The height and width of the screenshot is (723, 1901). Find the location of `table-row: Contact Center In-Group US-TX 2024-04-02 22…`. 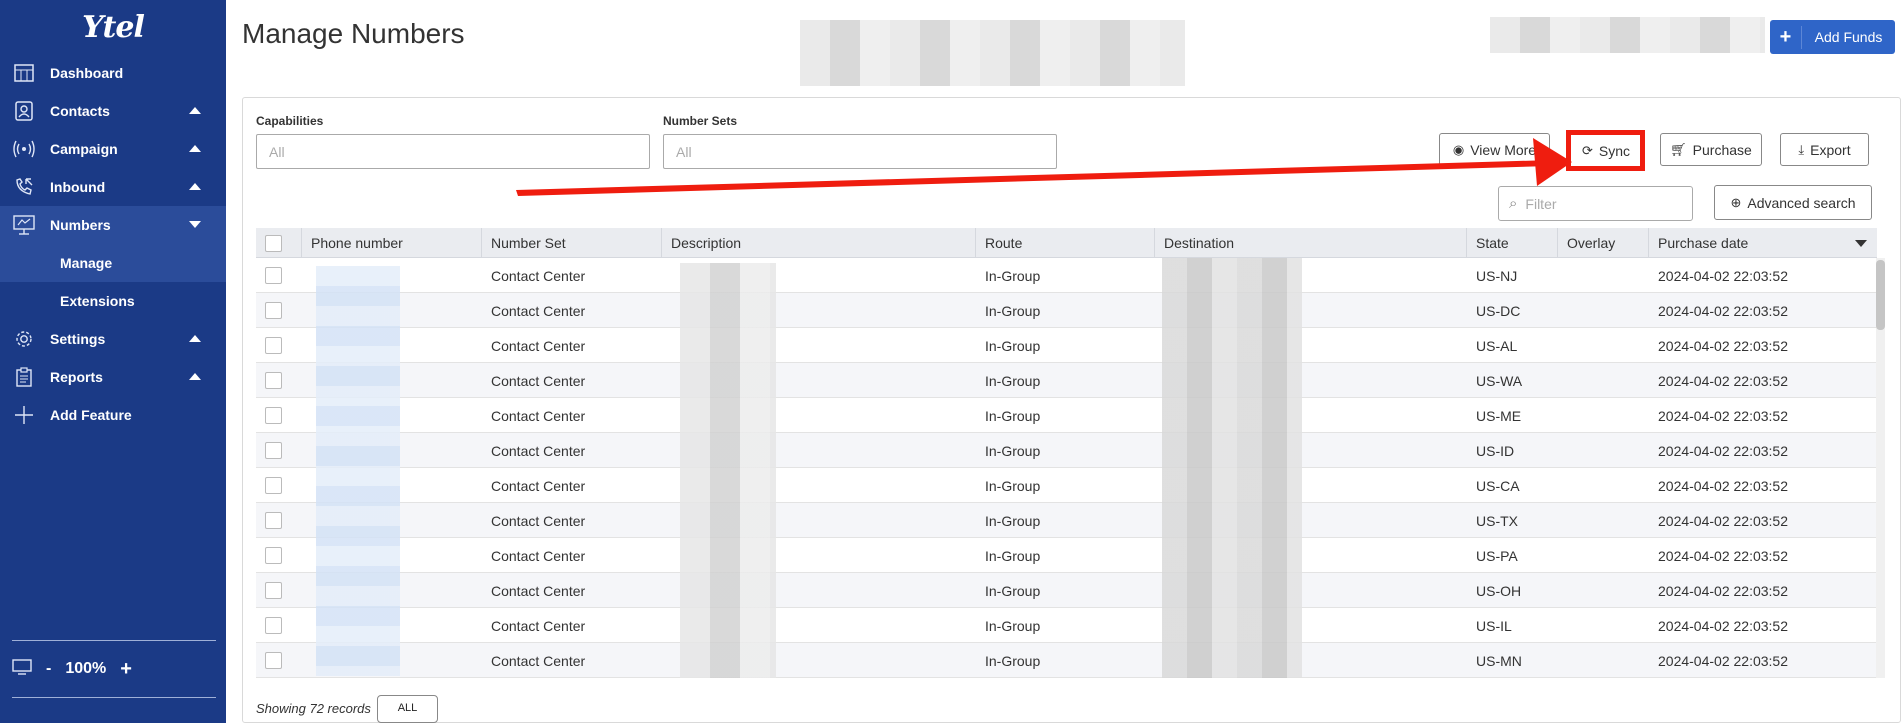

table-row: Contact Center In-Group US-TX 2024-04-02 22… is located at coordinates (1066, 520).